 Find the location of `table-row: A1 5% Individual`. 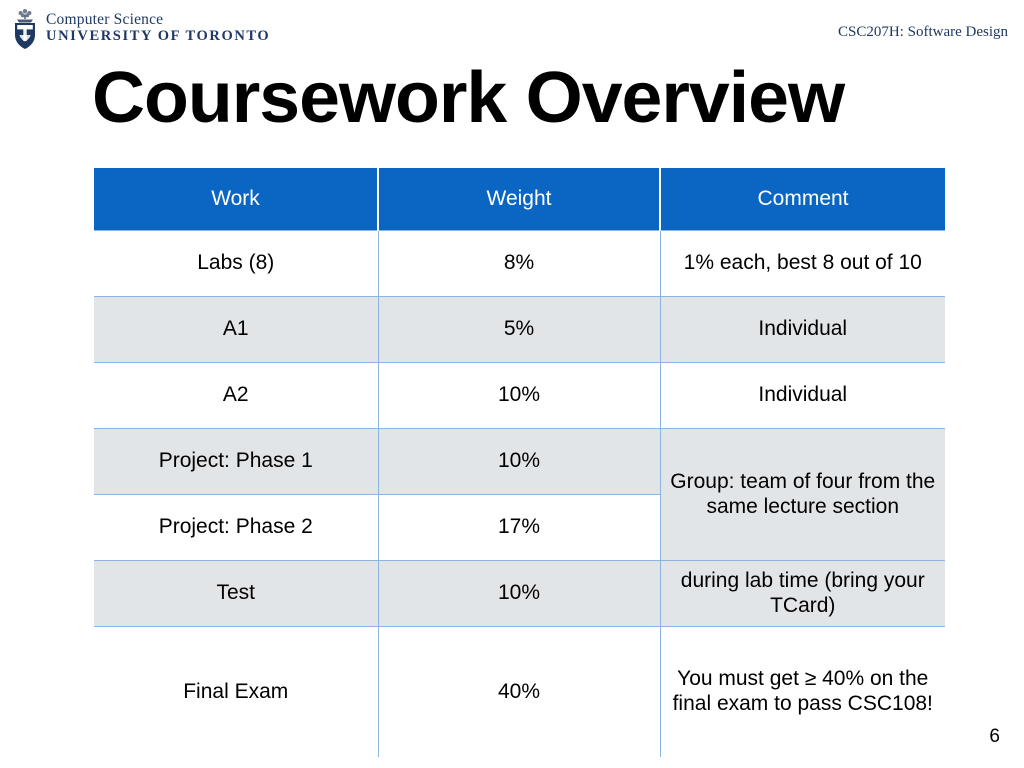

table-row: A1 5% Individual is located at coordinates (519, 329).